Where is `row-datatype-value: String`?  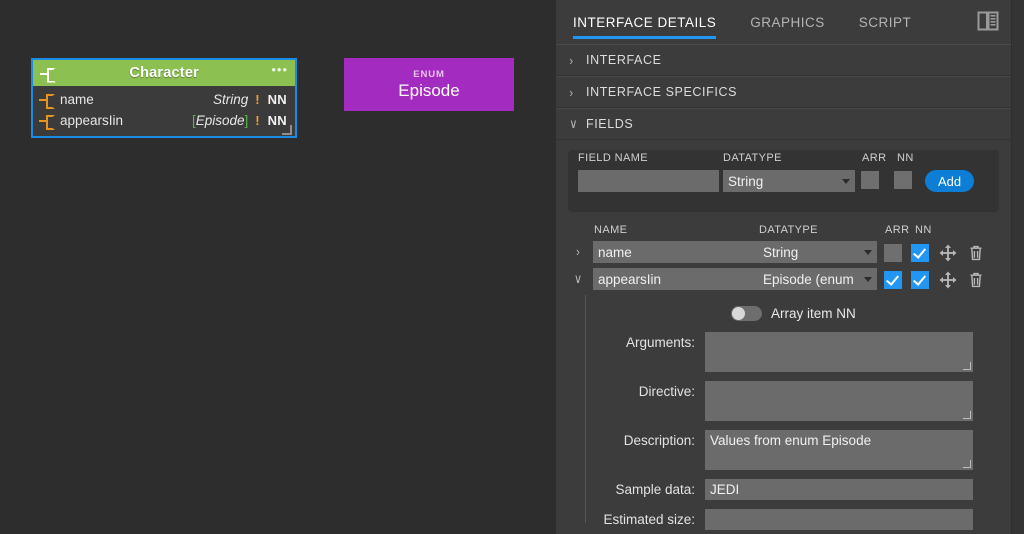 row-datatype-value: String is located at coordinates (781, 252).